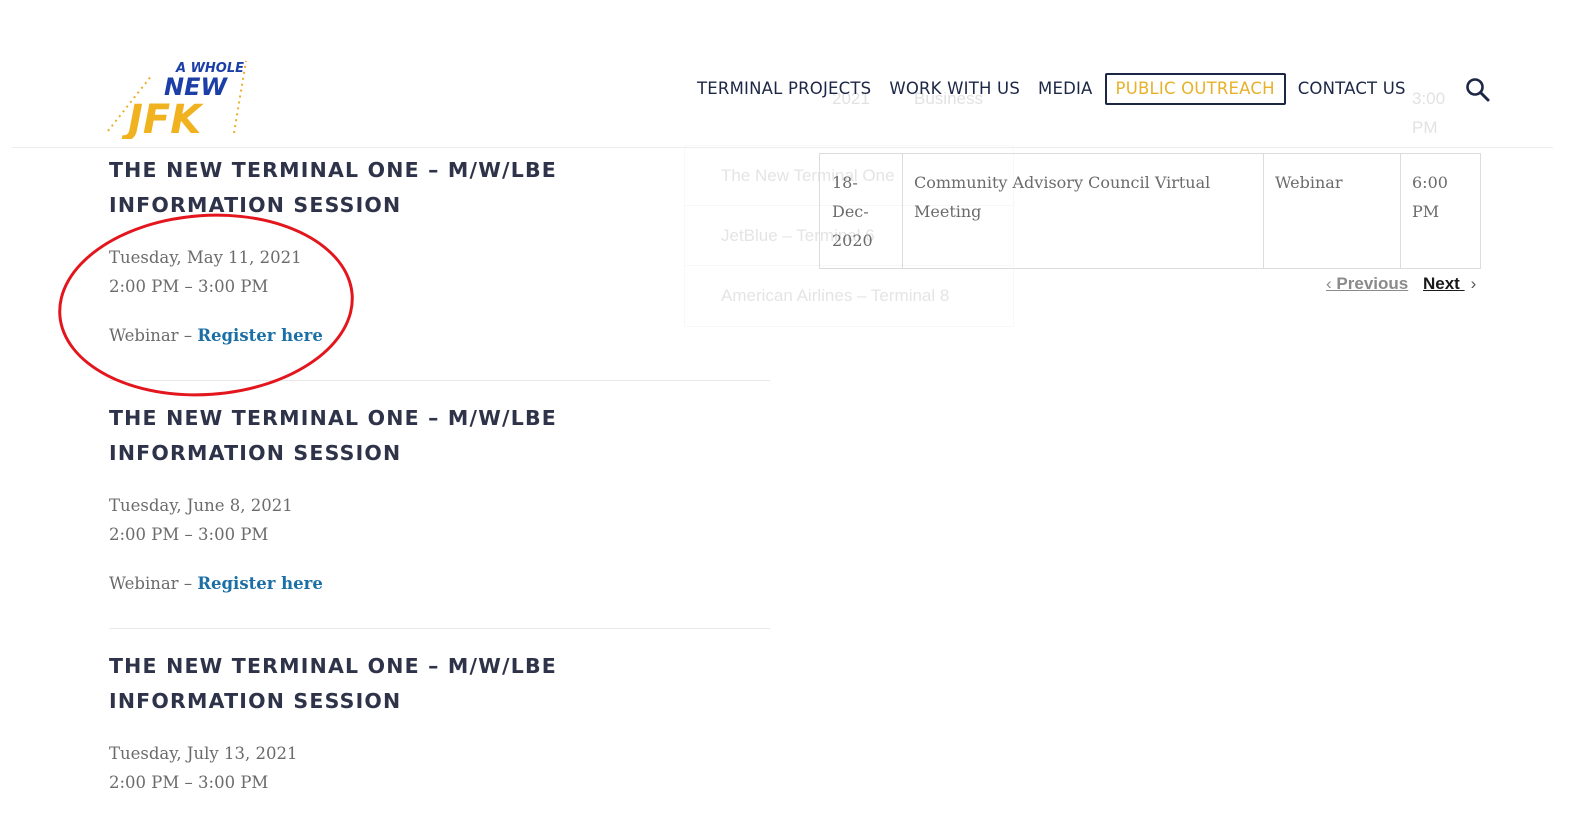 This screenshot has height=819, width=1577. What do you see at coordinates (1372, 283) in the screenshot?
I see `previous-label: Previous` at bounding box center [1372, 283].